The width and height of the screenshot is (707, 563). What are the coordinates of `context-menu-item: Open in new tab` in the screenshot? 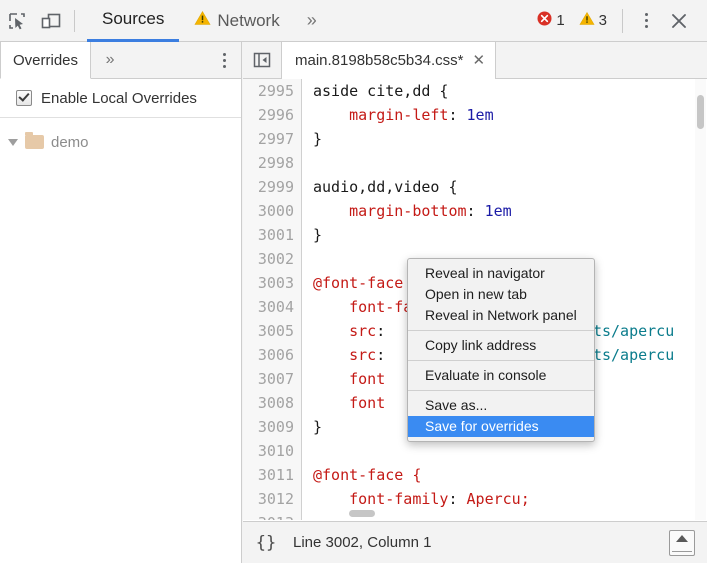 It's located at (501, 294).